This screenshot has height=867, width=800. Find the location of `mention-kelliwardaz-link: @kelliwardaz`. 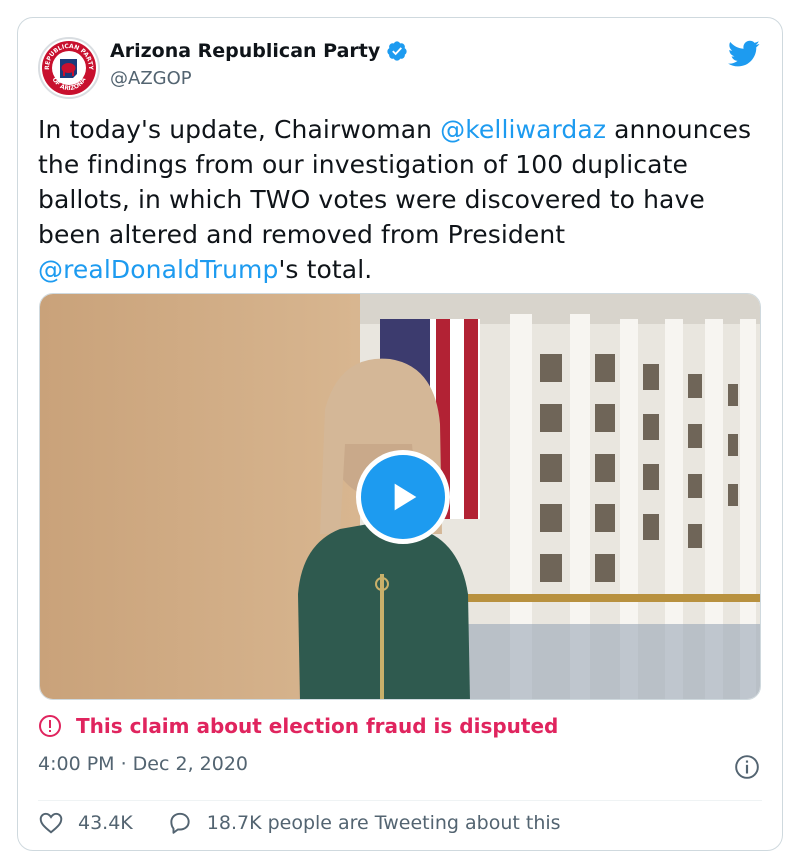

mention-kelliwardaz-link: @kelliwardaz is located at coordinates (523, 129).